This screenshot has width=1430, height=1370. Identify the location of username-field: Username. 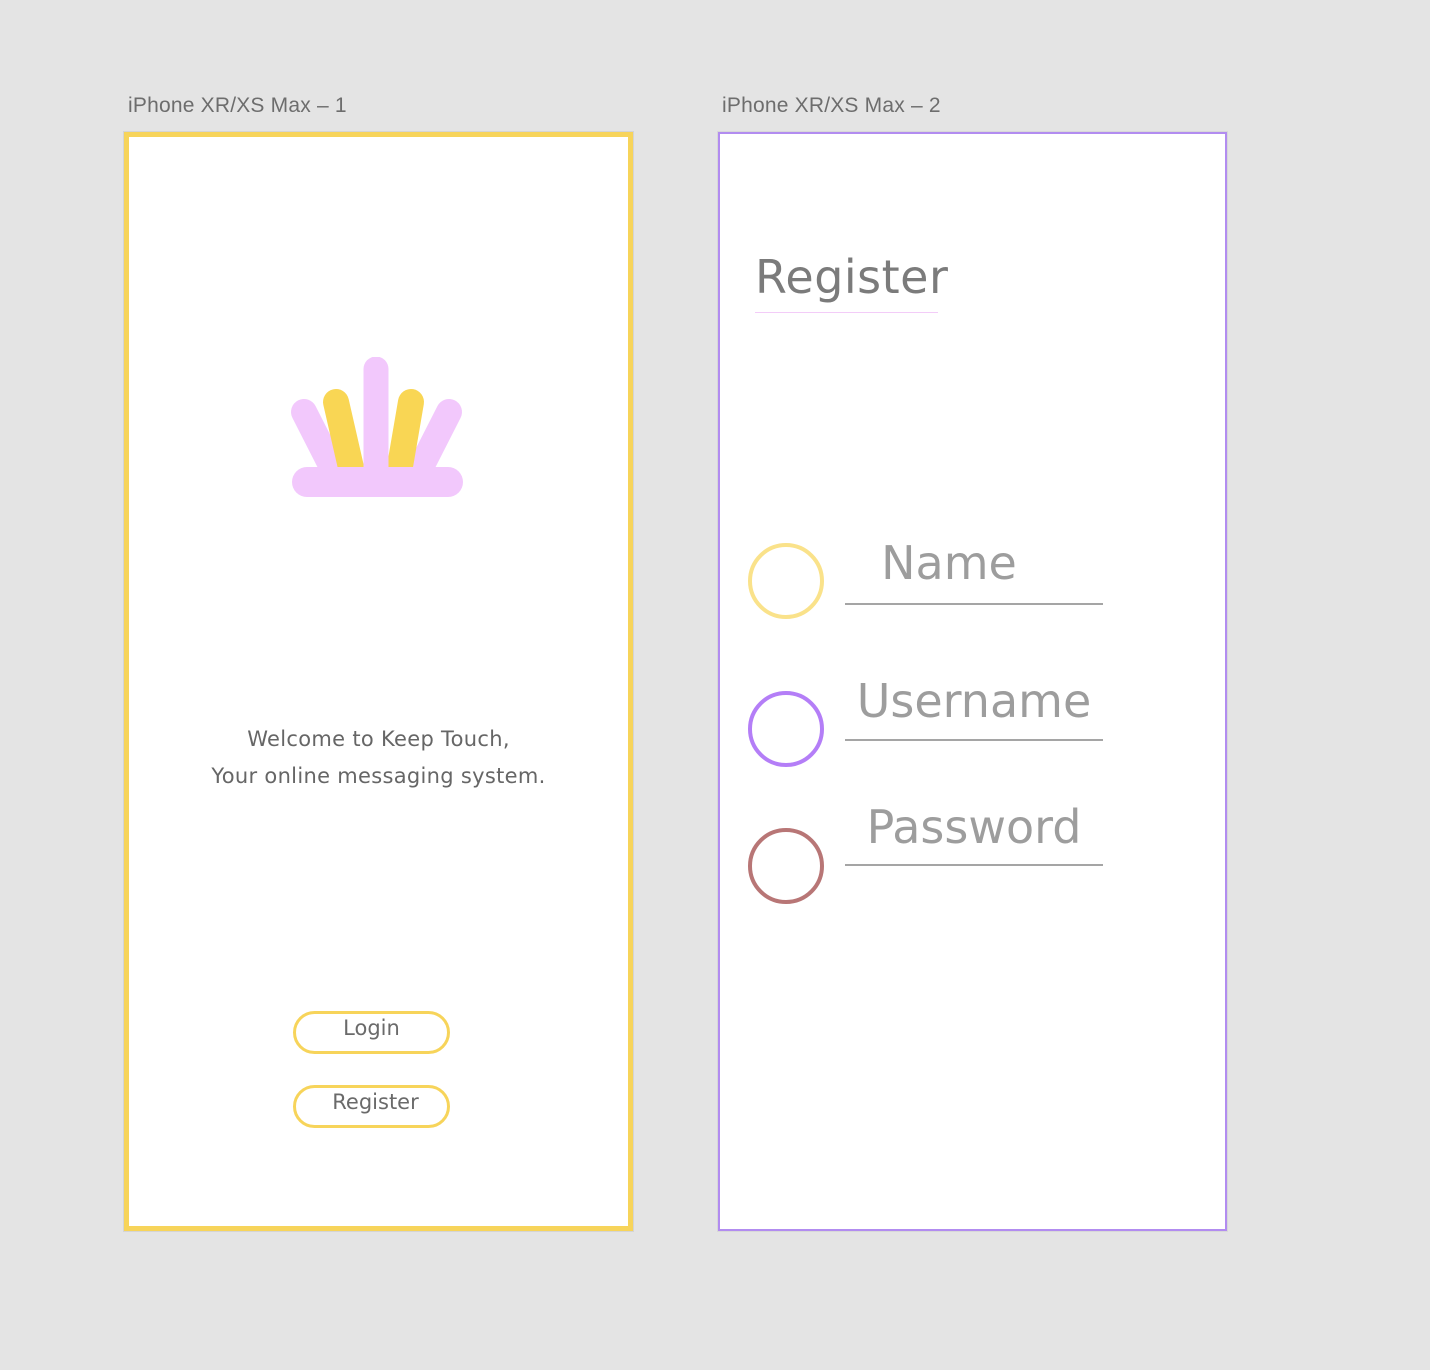
(974, 701).